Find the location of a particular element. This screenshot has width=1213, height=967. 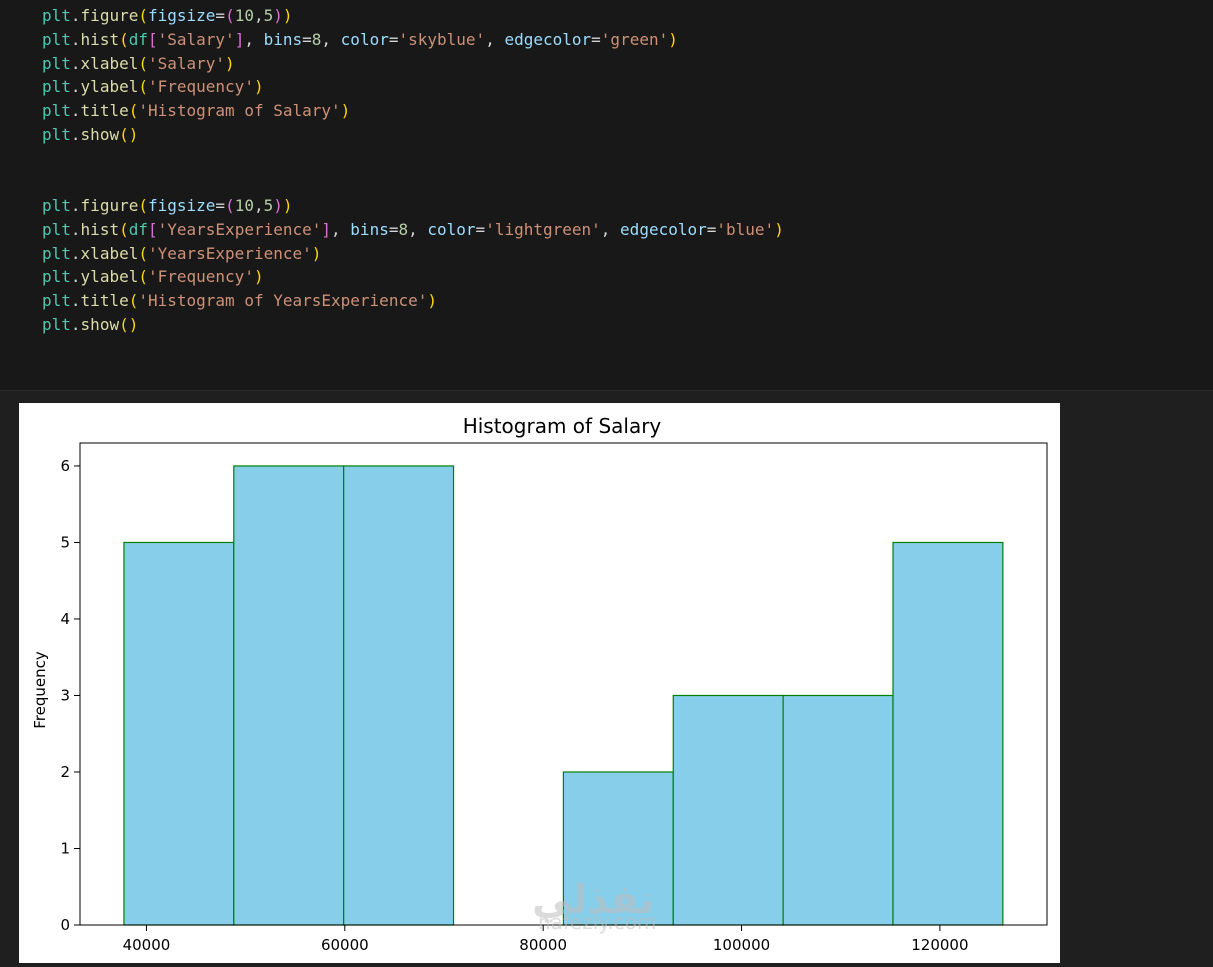

x-tick-label: 40000 is located at coordinates (147, 945).